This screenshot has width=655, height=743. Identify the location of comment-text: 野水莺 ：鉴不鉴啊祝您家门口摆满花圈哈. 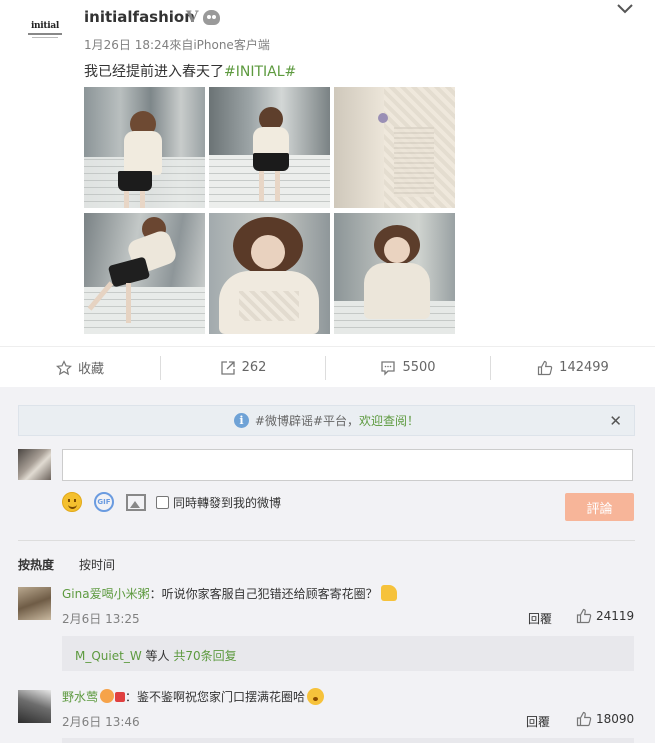
(193, 696).